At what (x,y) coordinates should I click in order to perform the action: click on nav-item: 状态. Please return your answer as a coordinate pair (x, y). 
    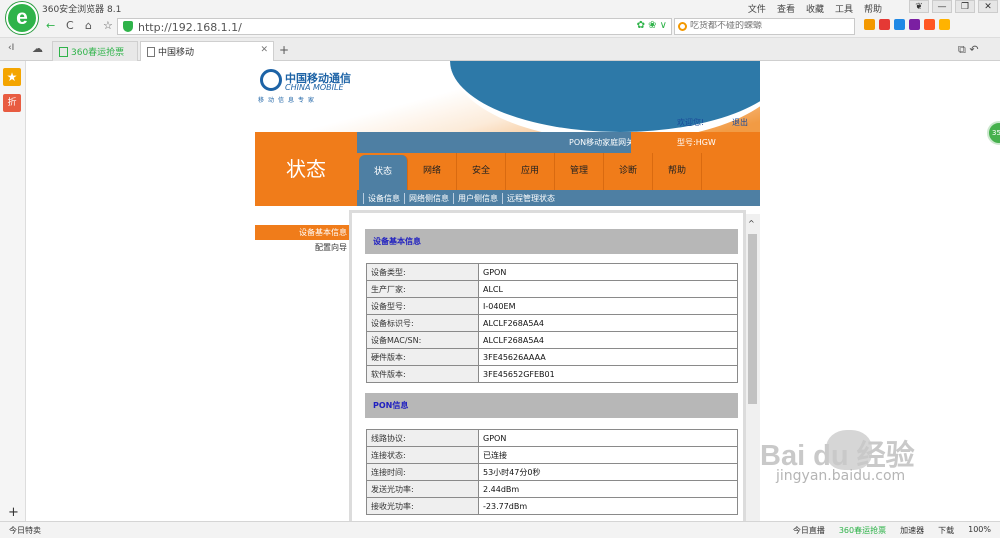
    Looking at the image, I should click on (383, 172).